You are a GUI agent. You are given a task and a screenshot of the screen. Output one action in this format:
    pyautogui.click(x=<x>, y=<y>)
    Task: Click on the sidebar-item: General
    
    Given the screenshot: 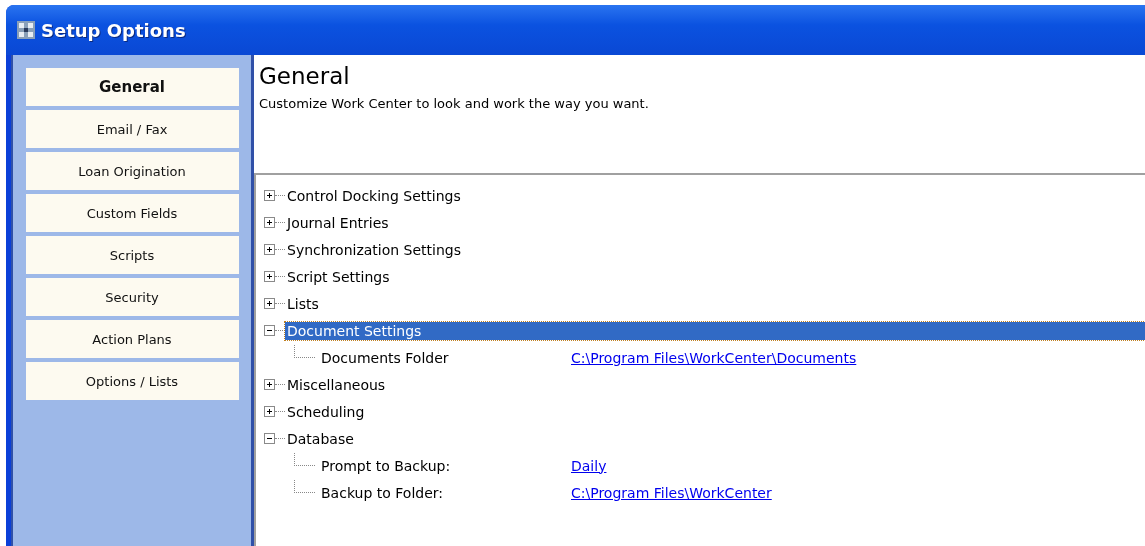 What is the action you would take?
    pyautogui.click(x=132, y=87)
    